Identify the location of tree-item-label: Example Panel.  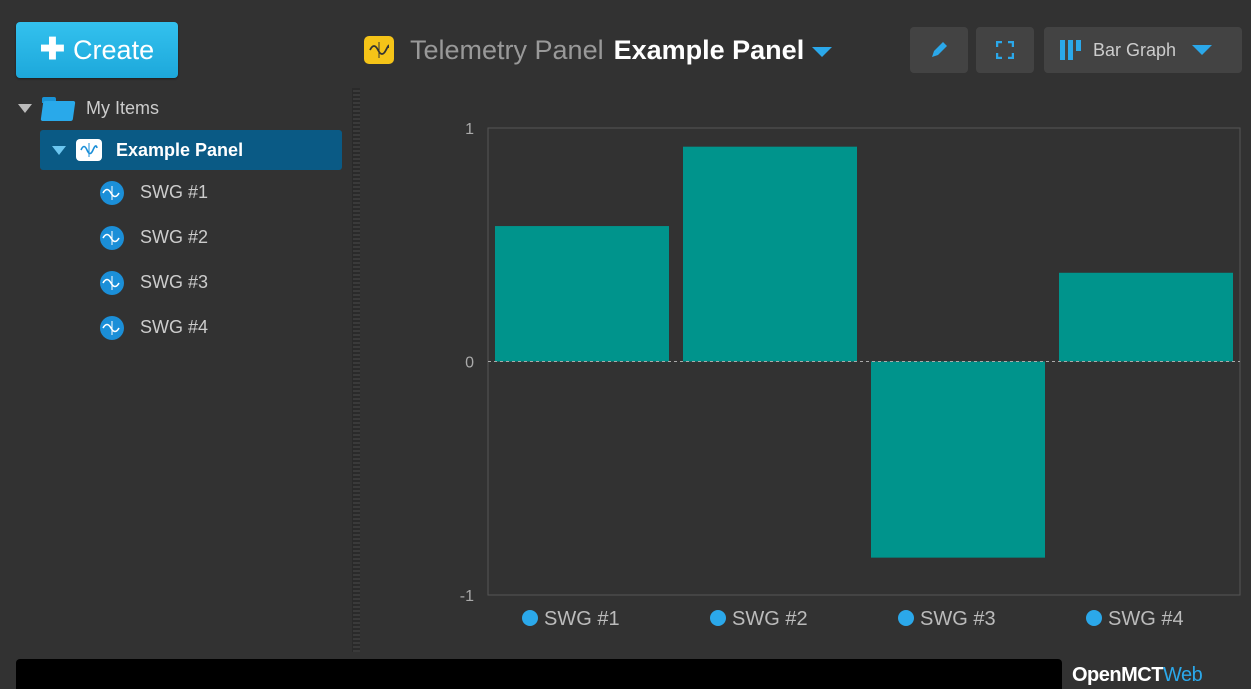
(180, 149).